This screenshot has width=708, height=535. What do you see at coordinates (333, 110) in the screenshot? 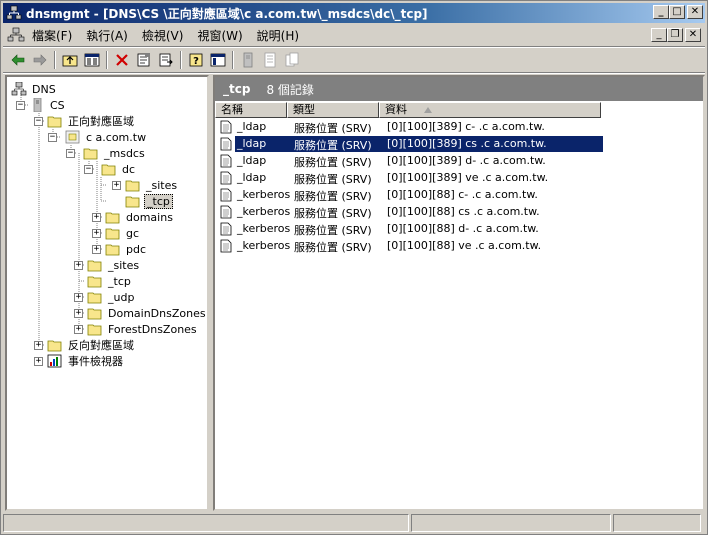
I see `column-header-type: 類型` at bounding box center [333, 110].